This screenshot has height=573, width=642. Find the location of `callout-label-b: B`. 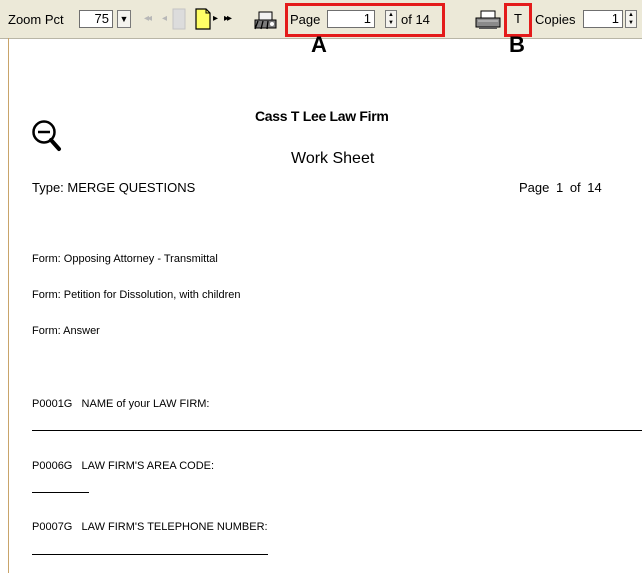

callout-label-b: B is located at coordinates (517, 44).